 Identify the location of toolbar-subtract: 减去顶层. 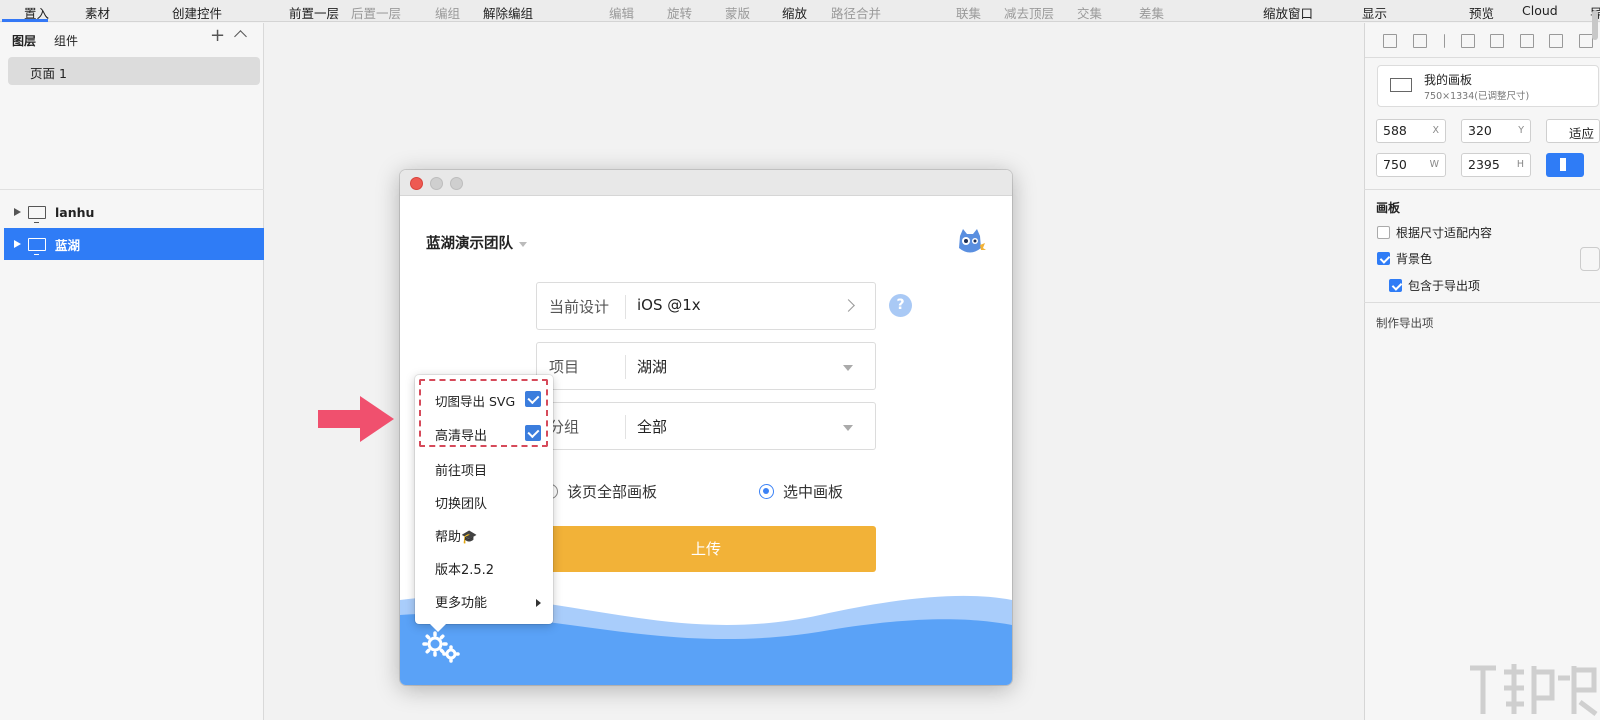
(1029, 12).